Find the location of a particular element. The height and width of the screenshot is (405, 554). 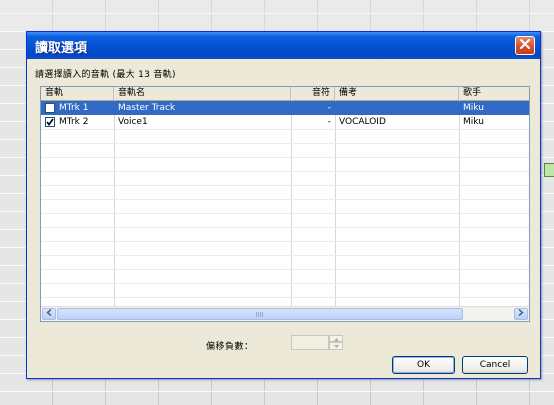

title-bar: 讀取選項 is located at coordinates (283, 45).